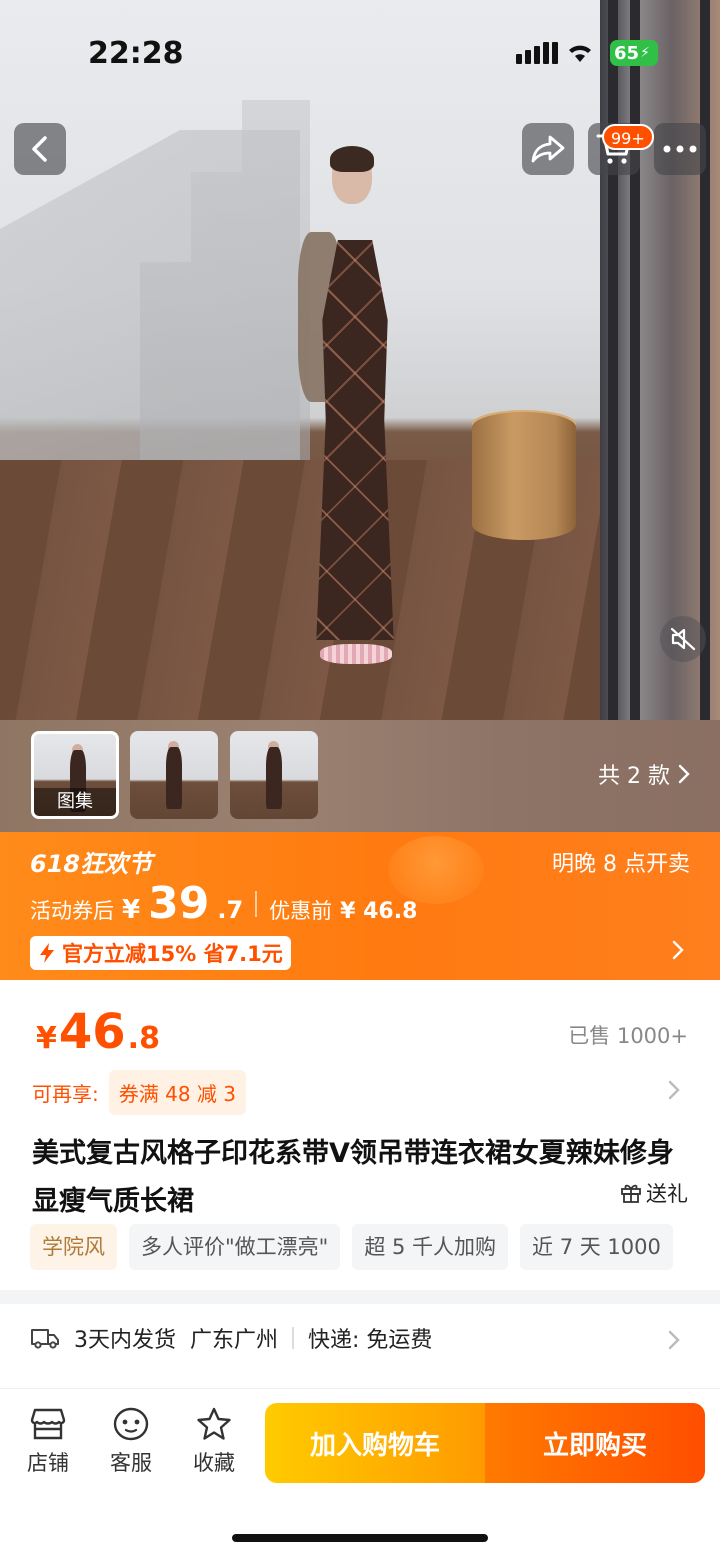 The image size is (720, 1560). Describe the element at coordinates (628, 137) in the screenshot. I see `cart-count-badge: 99+` at that location.